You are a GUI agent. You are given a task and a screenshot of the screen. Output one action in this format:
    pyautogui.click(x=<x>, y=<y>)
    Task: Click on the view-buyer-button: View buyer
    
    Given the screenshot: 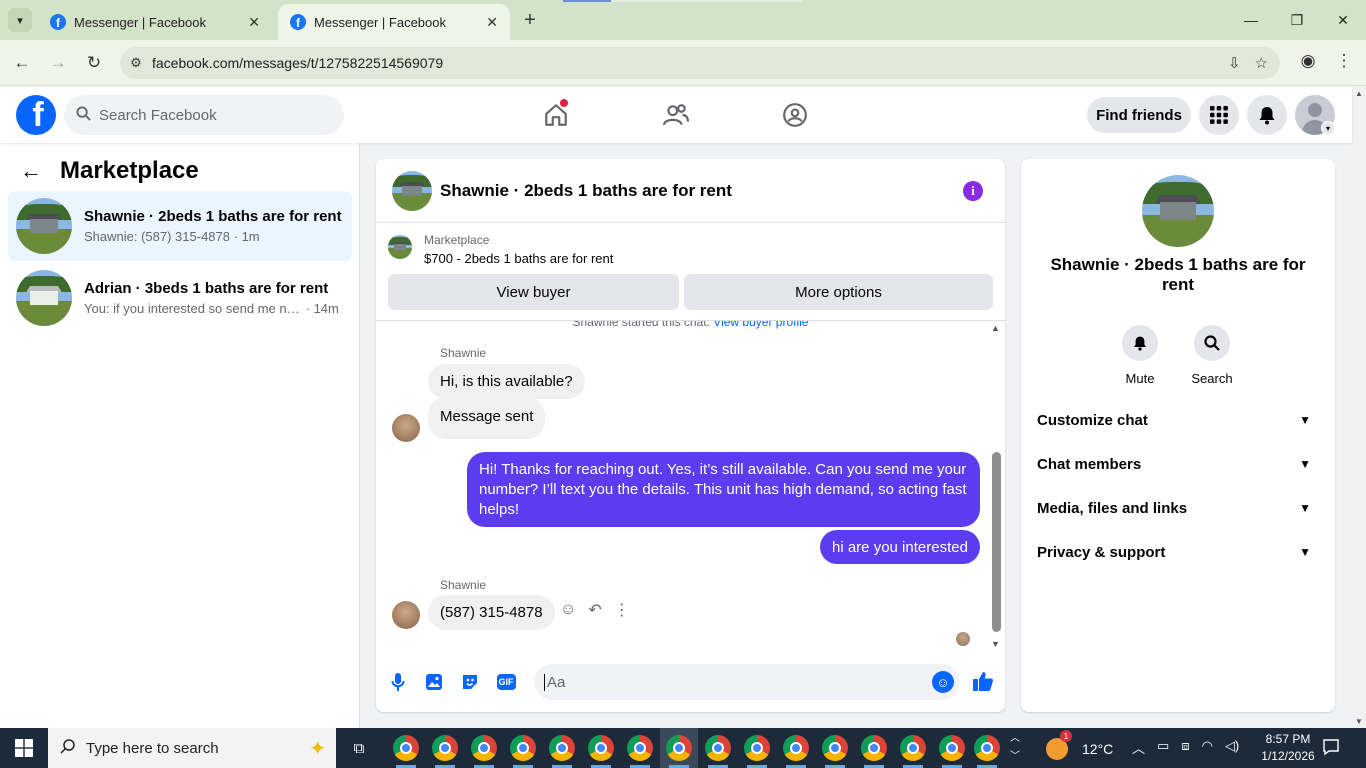 What is the action you would take?
    pyautogui.click(x=533, y=292)
    